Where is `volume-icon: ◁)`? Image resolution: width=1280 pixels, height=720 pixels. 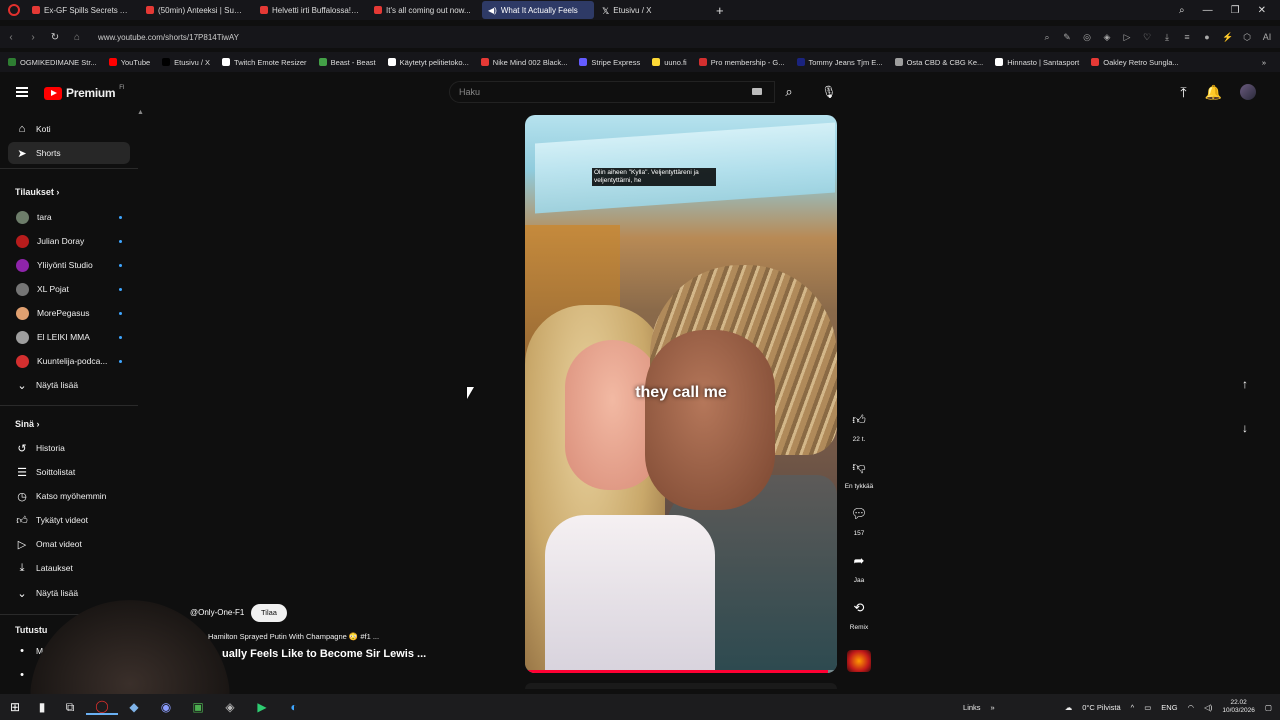 volume-icon: ◁) is located at coordinates (1208, 707).